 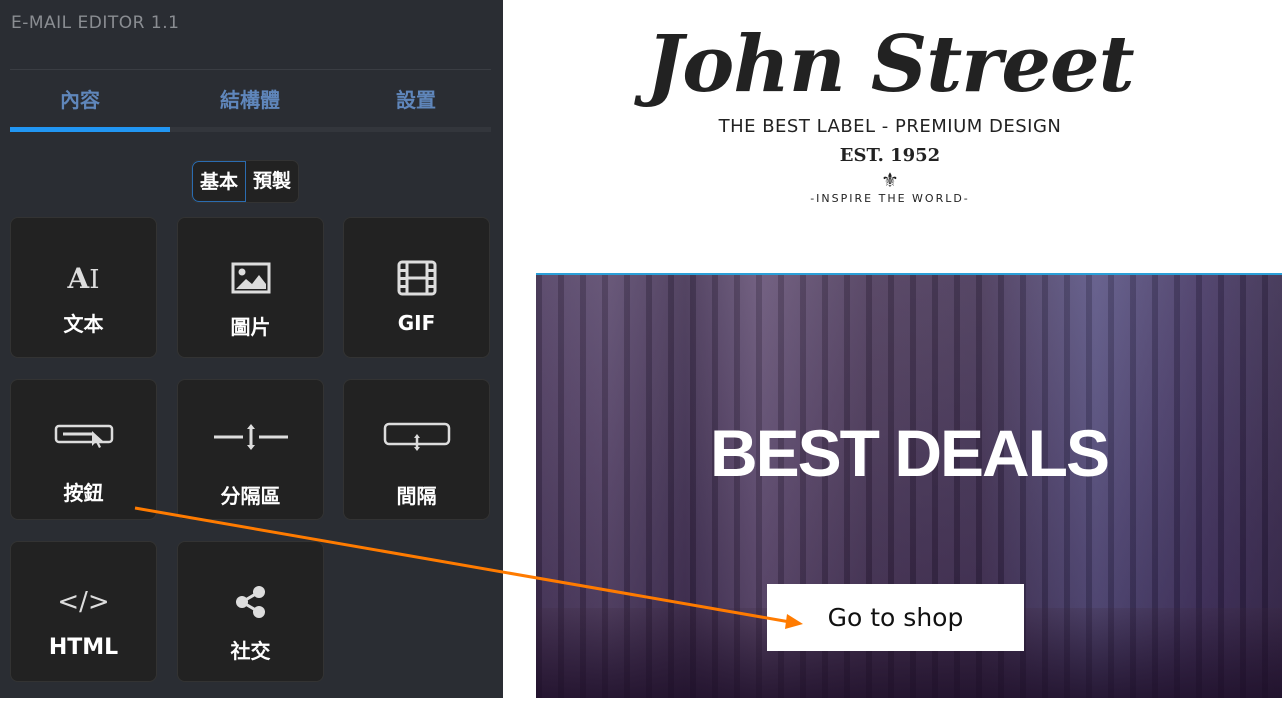 I want to click on block-text: AI 文本, so click(x=83, y=287).